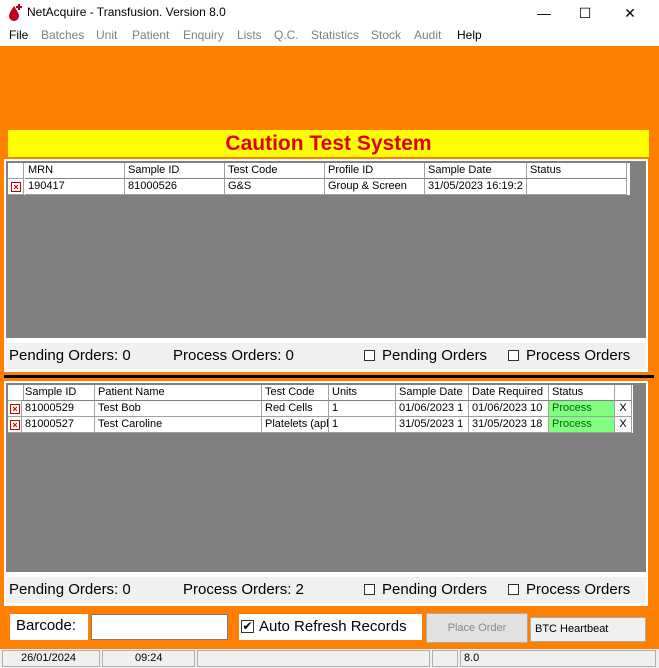 The image size is (659, 668). I want to click on cell-sample-date: 01/06/2023 1, so click(432, 409).